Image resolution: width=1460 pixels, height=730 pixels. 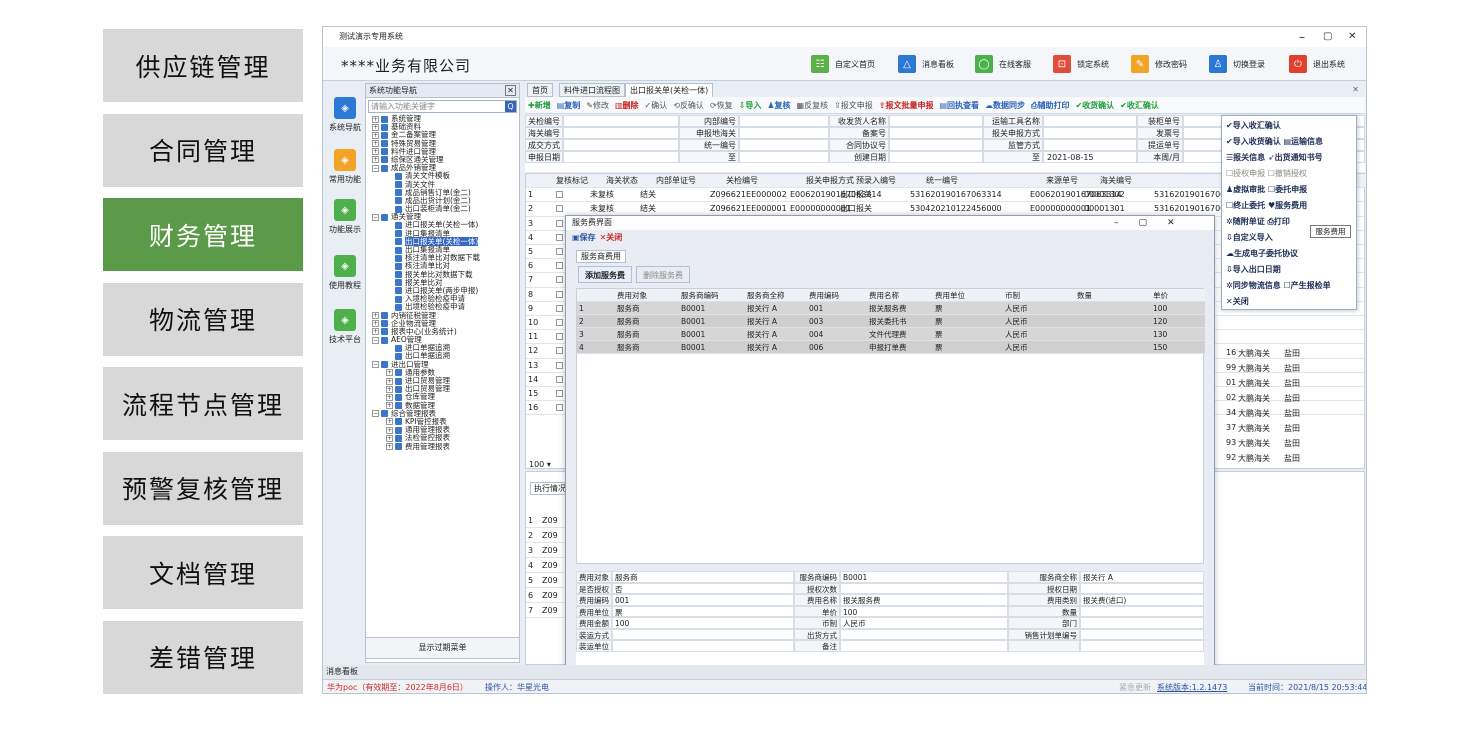 What do you see at coordinates (546, 611) in the screenshot?
I see `execution-row: 7 Z09` at bounding box center [546, 611].